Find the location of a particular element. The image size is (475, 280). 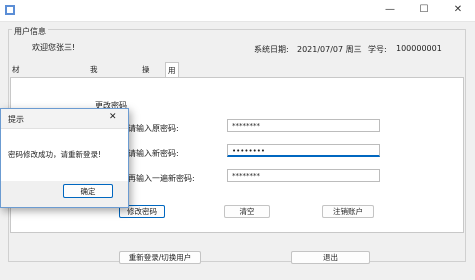

tab-material-query: 材料剩余量信息查询 is located at coordinates (16, 117).